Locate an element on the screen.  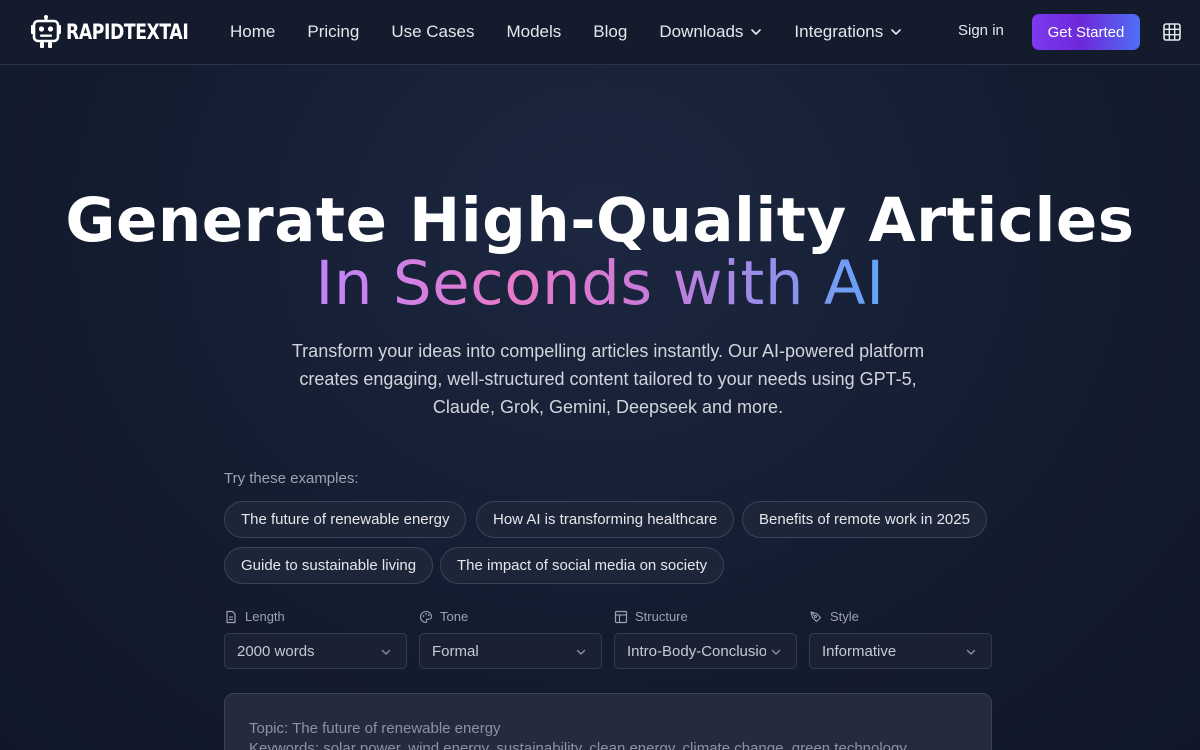
nav-downloads-label: Downloads is located at coordinates (701, 31).